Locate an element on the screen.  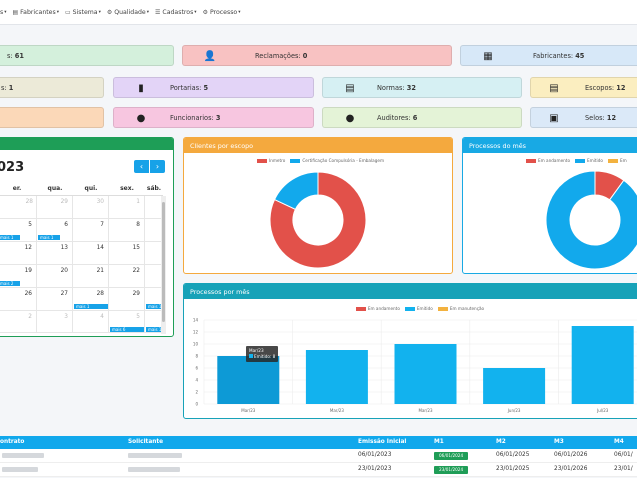
col-header-m4: M4 is located at coordinates (619, 442).